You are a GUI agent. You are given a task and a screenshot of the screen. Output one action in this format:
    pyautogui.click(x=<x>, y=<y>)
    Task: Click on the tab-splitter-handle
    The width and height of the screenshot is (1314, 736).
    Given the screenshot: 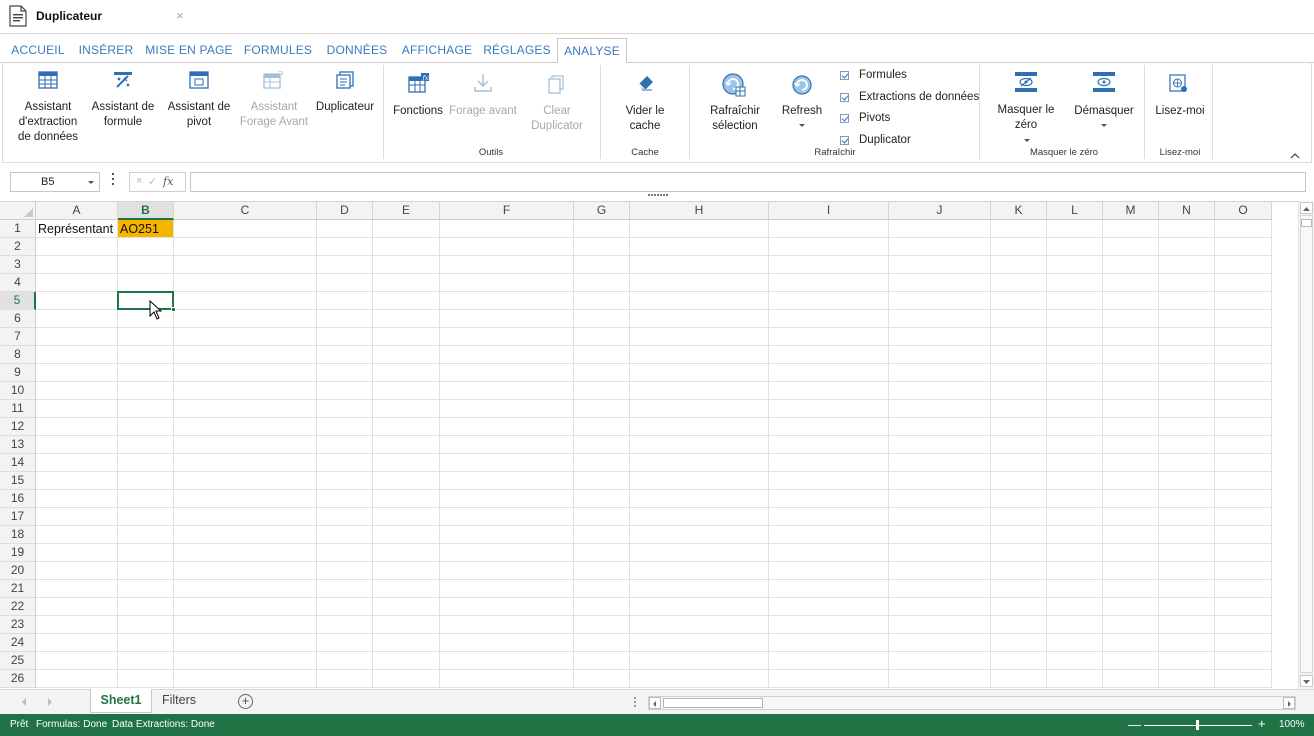 What is the action you would take?
    pyautogui.click(x=635, y=703)
    